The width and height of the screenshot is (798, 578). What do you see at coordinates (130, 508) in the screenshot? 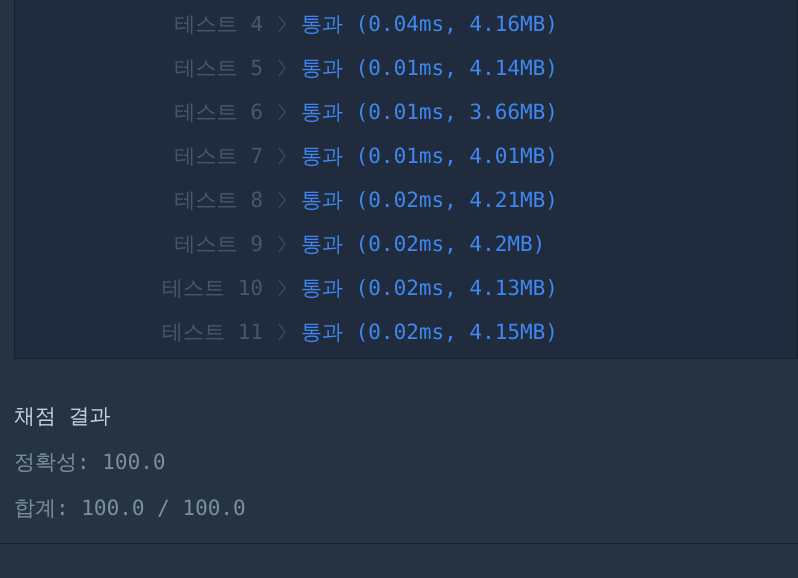
I see `score-text: 합계: 100.0 / 100.0` at bounding box center [130, 508].